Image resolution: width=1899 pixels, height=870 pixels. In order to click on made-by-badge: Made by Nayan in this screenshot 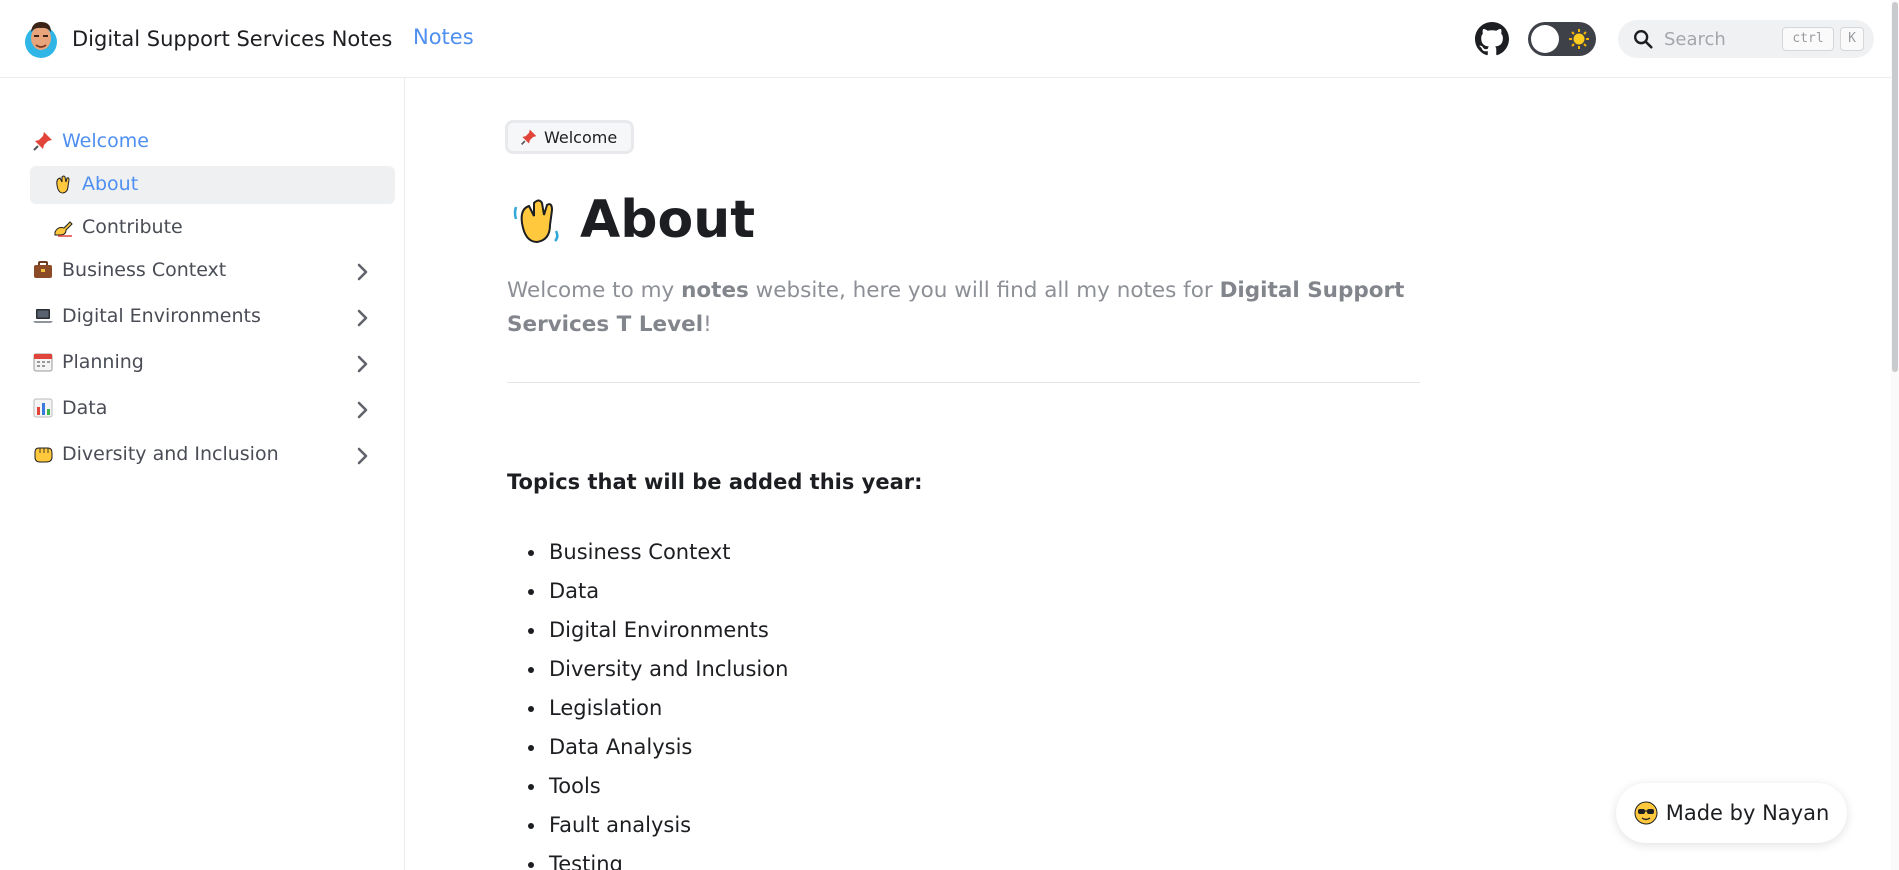, I will do `click(1731, 813)`.